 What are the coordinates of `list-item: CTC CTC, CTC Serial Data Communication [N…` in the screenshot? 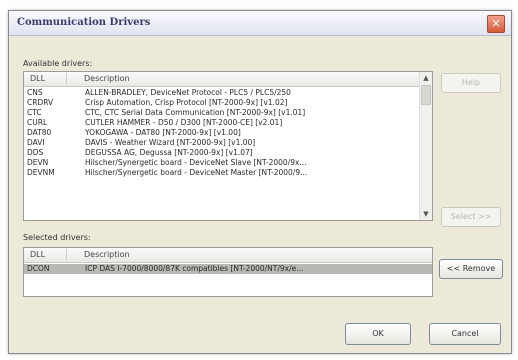 It's located at (222, 113).